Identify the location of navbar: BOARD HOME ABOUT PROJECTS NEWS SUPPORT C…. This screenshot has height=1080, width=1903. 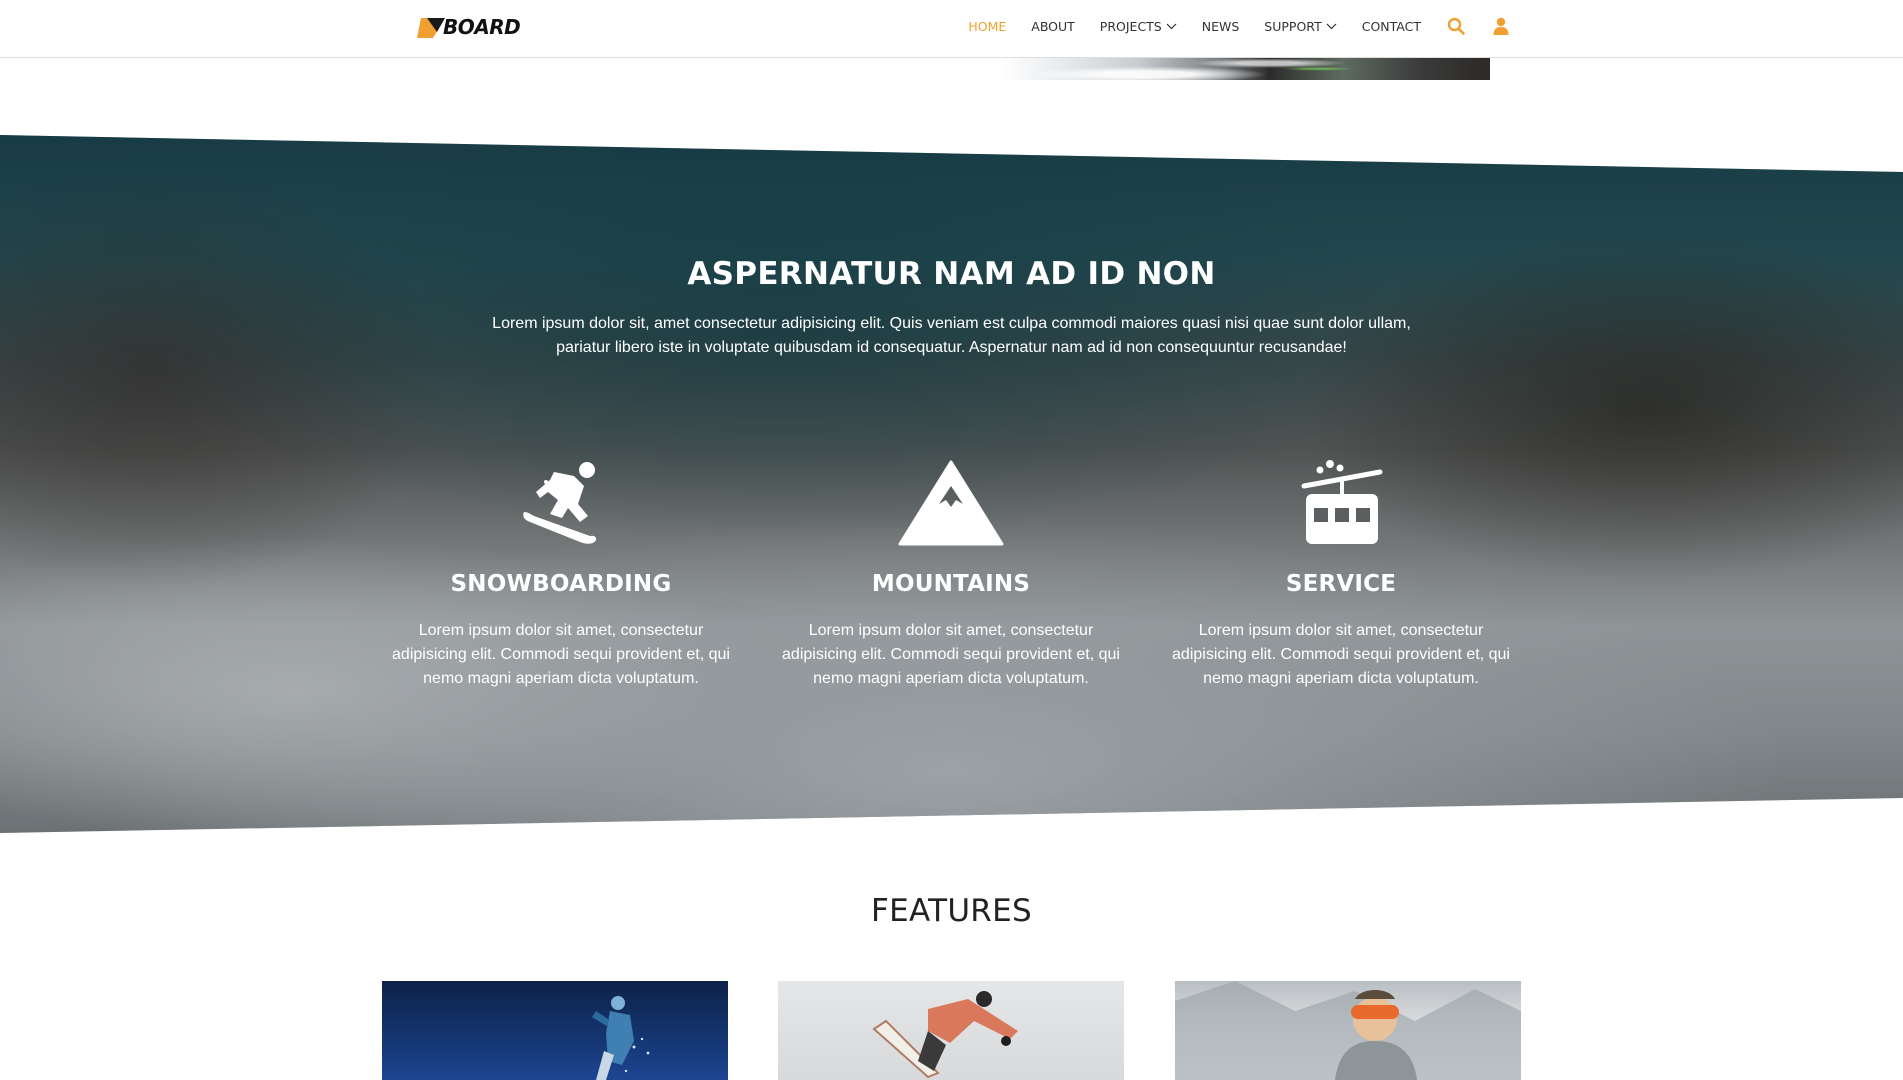
(951, 29).